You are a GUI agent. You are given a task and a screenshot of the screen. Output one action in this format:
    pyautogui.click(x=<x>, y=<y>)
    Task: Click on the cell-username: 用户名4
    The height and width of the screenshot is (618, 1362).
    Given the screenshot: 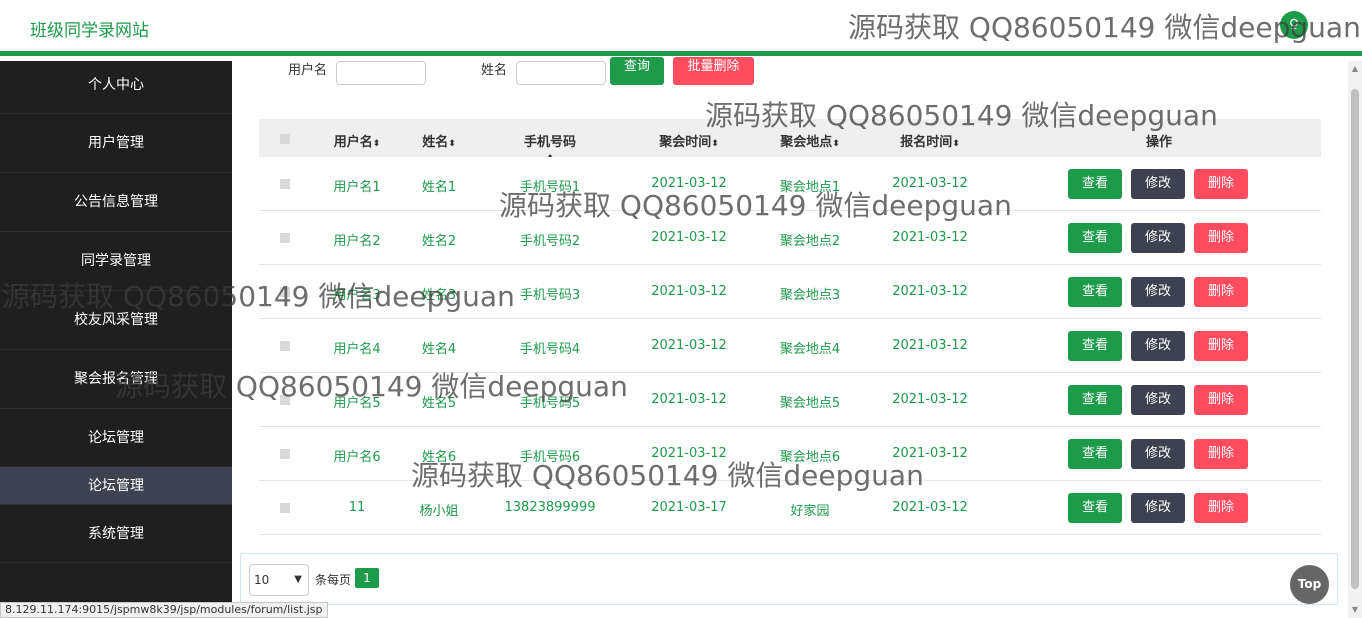 What is the action you would take?
    pyautogui.click(x=357, y=349)
    